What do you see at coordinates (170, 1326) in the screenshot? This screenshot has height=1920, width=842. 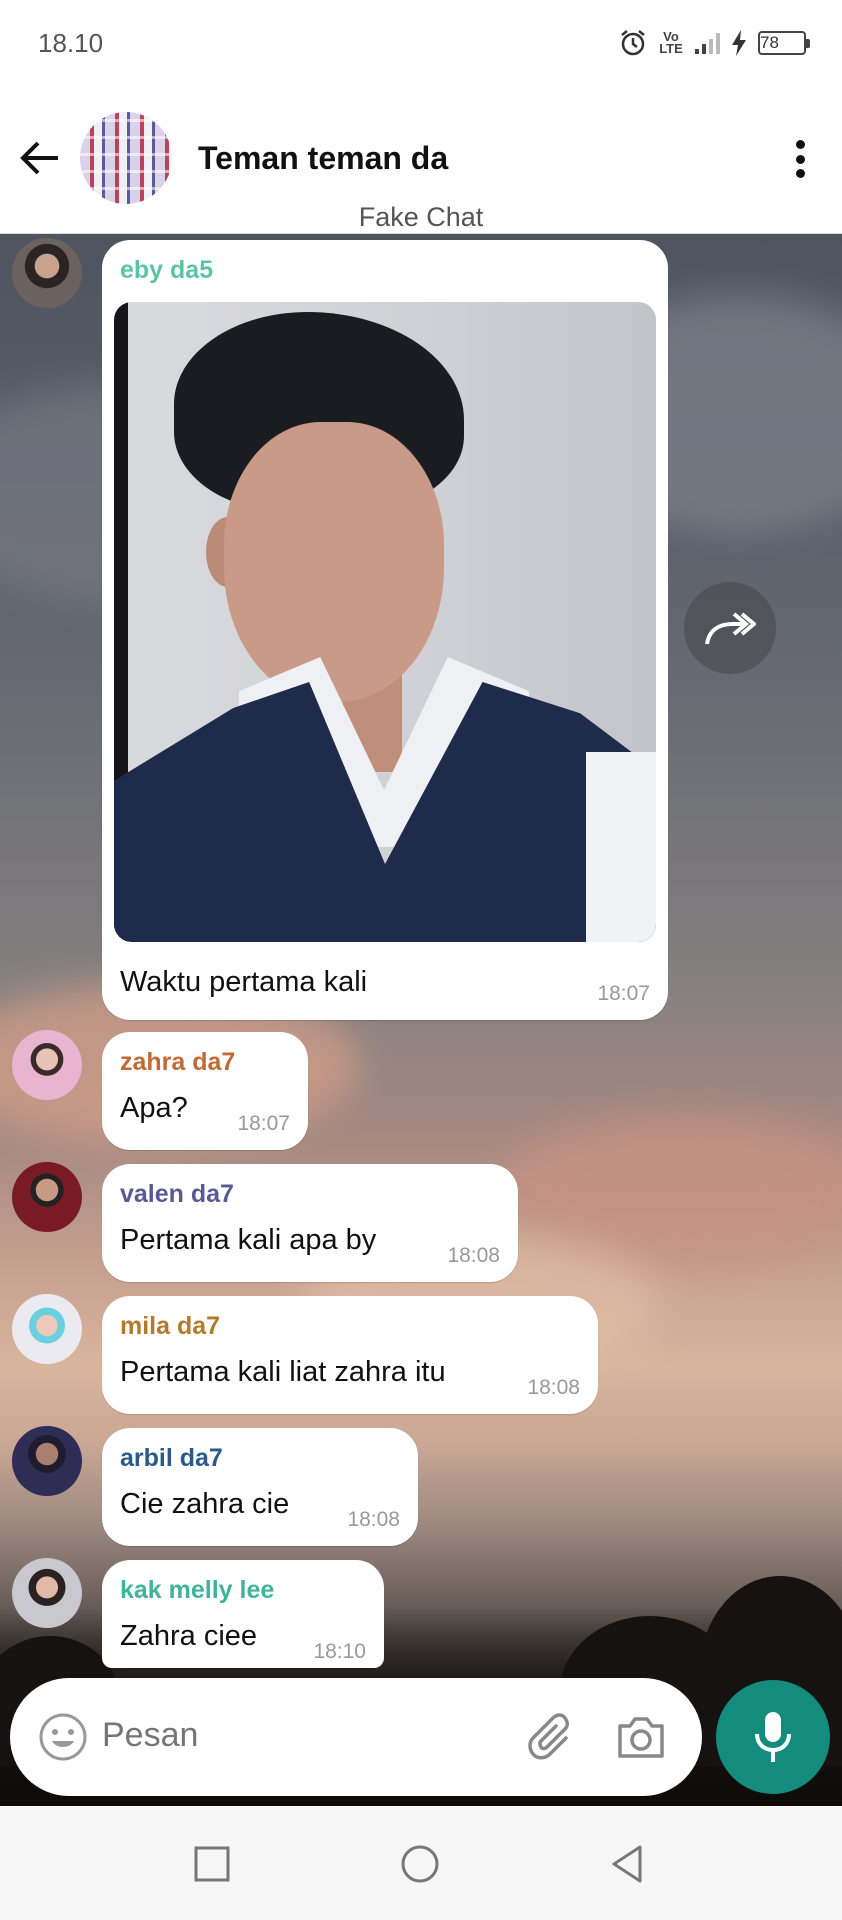 I see `sender-name: mila da7` at bounding box center [170, 1326].